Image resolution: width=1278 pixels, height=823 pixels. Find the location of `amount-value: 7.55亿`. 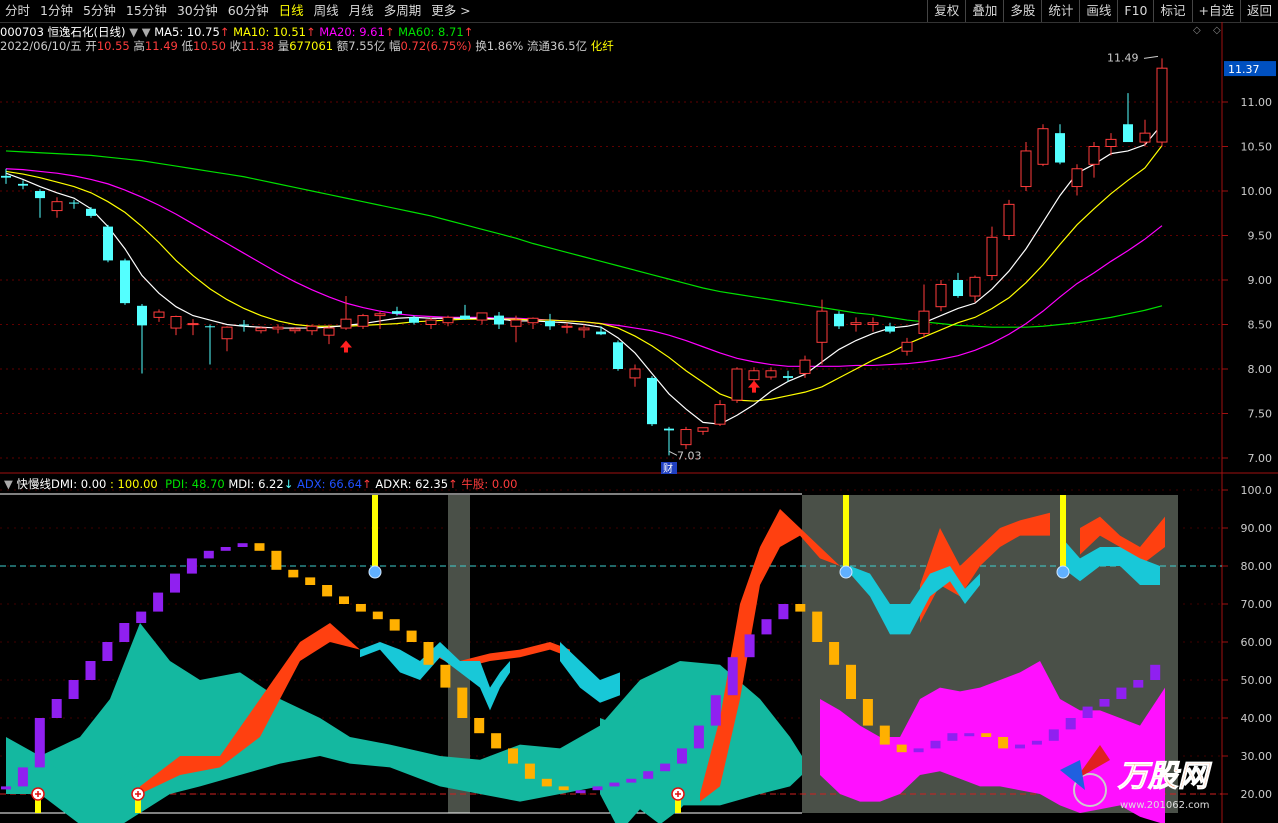

amount-value: 7.55亿 is located at coordinates (367, 46).